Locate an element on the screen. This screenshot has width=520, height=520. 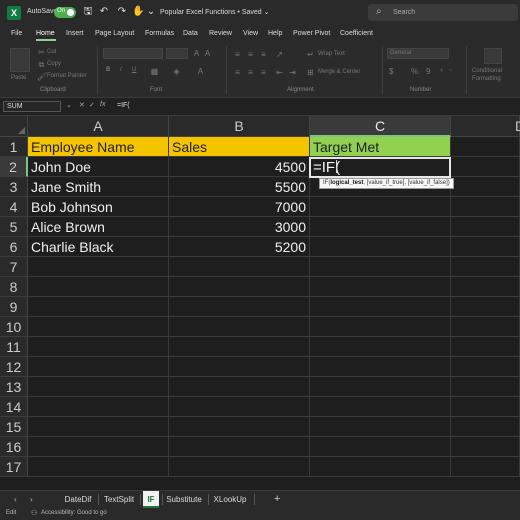
document-title: Popular Excel Functions • Saved ⌄ is located at coordinates (214, 12).